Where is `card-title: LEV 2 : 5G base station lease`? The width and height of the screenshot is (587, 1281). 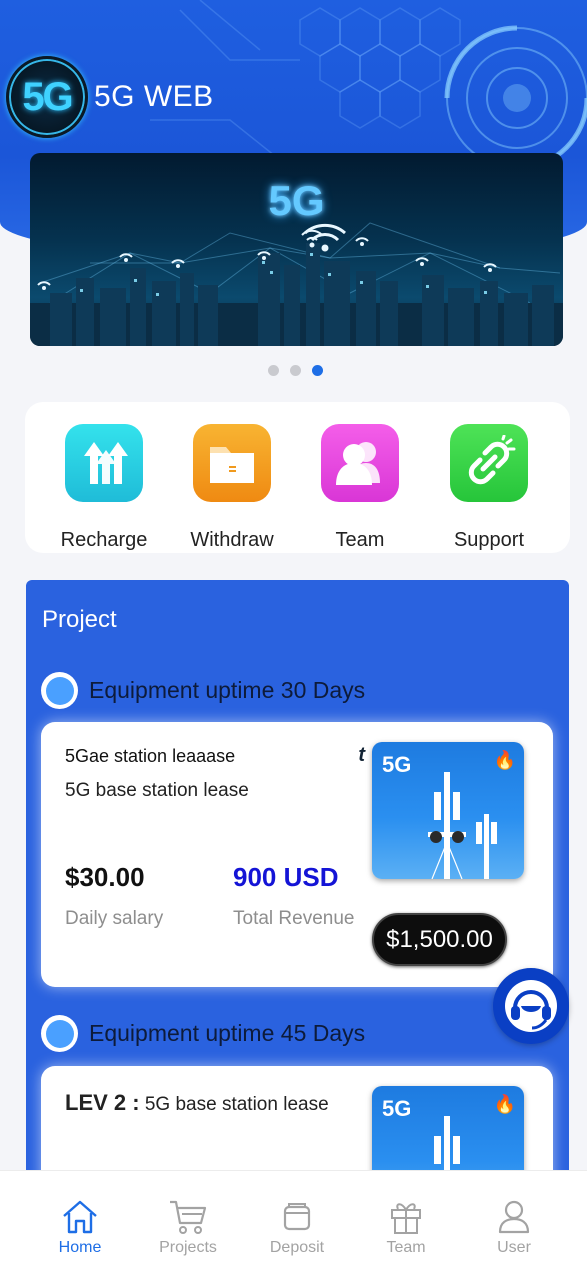 card-title: LEV 2 : 5G base station lease is located at coordinates (197, 1103).